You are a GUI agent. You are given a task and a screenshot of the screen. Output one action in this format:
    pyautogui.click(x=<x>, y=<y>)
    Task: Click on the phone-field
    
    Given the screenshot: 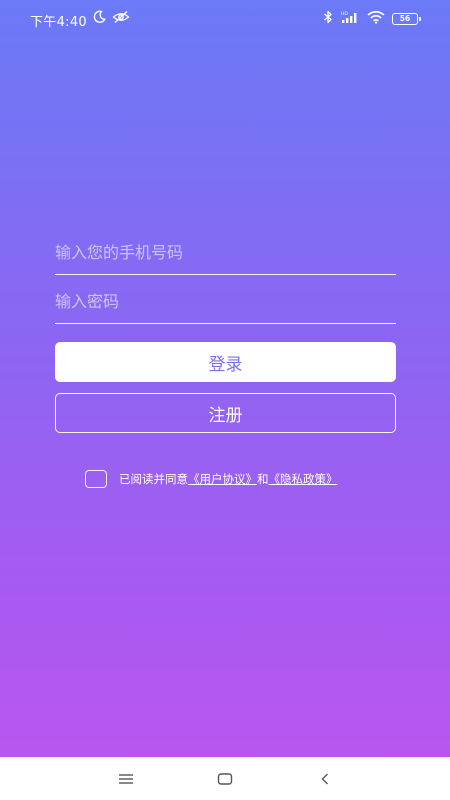 What is the action you would take?
    pyautogui.click(x=225, y=251)
    